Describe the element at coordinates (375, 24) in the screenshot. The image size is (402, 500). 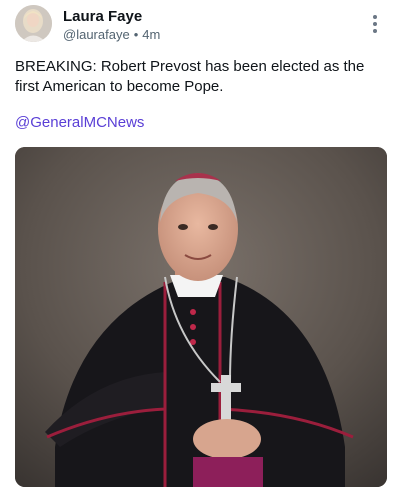
I see `more-options-icon` at that location.